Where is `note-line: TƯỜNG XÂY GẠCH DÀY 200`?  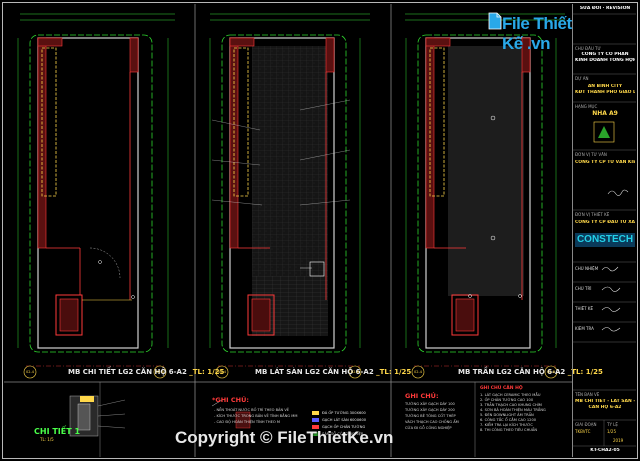
note-line: TƯỜNG XÂY GẠCH DÀY 200 is located at coordinates (430, 410).